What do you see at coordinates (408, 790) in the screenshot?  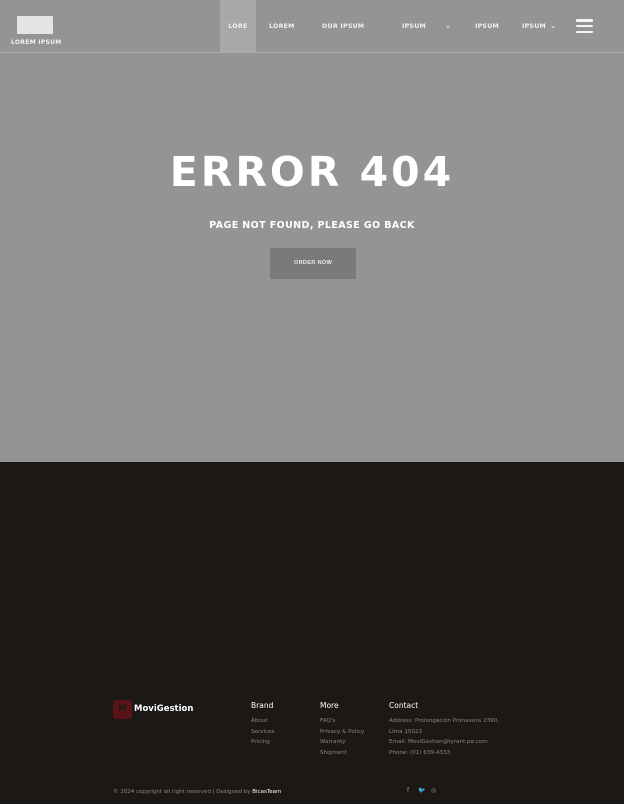 I see `facebook-icon: f` at bounding box center [408, 790].